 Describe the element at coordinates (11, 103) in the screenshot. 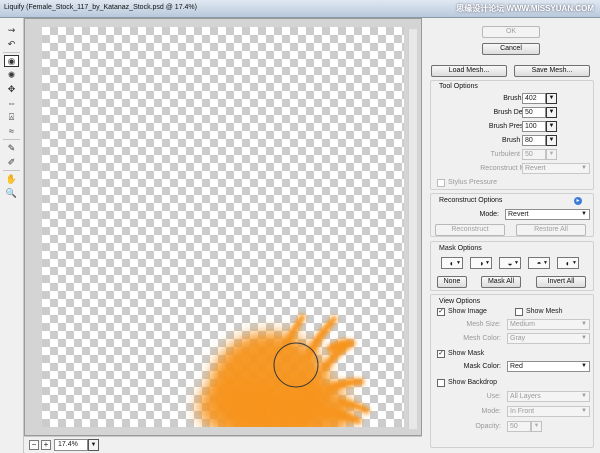

I see `push-left-icon: ⇔` at that location.